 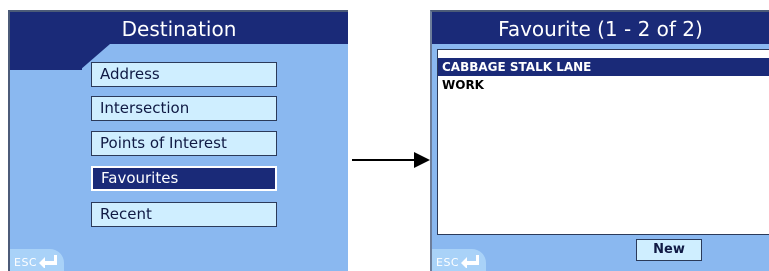 What do you see at coordinates (179, 28) in the screenshot?
I see `destination-title: Destination` at bounding box center [179, 28].